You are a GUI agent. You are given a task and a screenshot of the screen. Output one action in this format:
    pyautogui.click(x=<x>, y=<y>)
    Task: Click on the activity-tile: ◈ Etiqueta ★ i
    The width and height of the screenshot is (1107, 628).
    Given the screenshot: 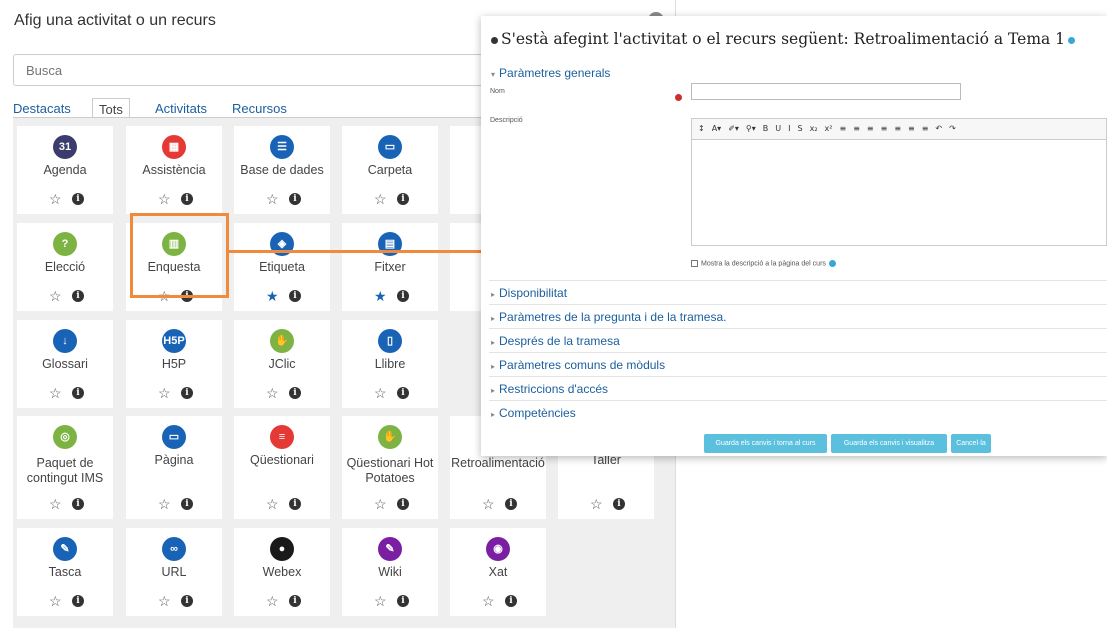 What is the action you would take?
    pyautogui.click(x=282, y=267)
    